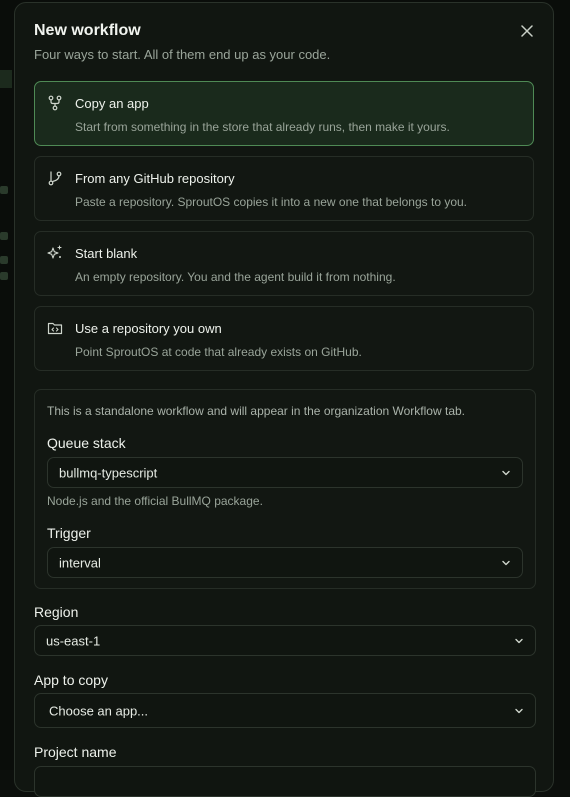 Image resolution: width=570 pixels, height=797 pixels. I want to click on project-name-label: Project name, so click(75, 752).